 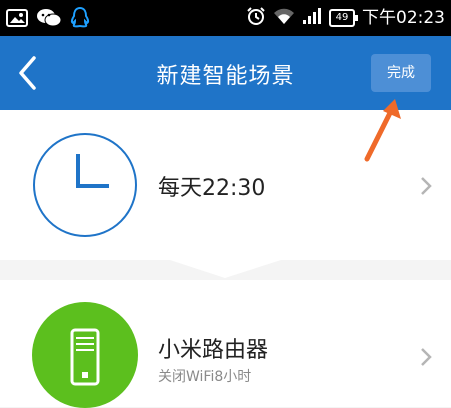 What do you see at coordinates (85, 355) in the screenshot?
I see `router-icon` at bounding box center [85, 355].